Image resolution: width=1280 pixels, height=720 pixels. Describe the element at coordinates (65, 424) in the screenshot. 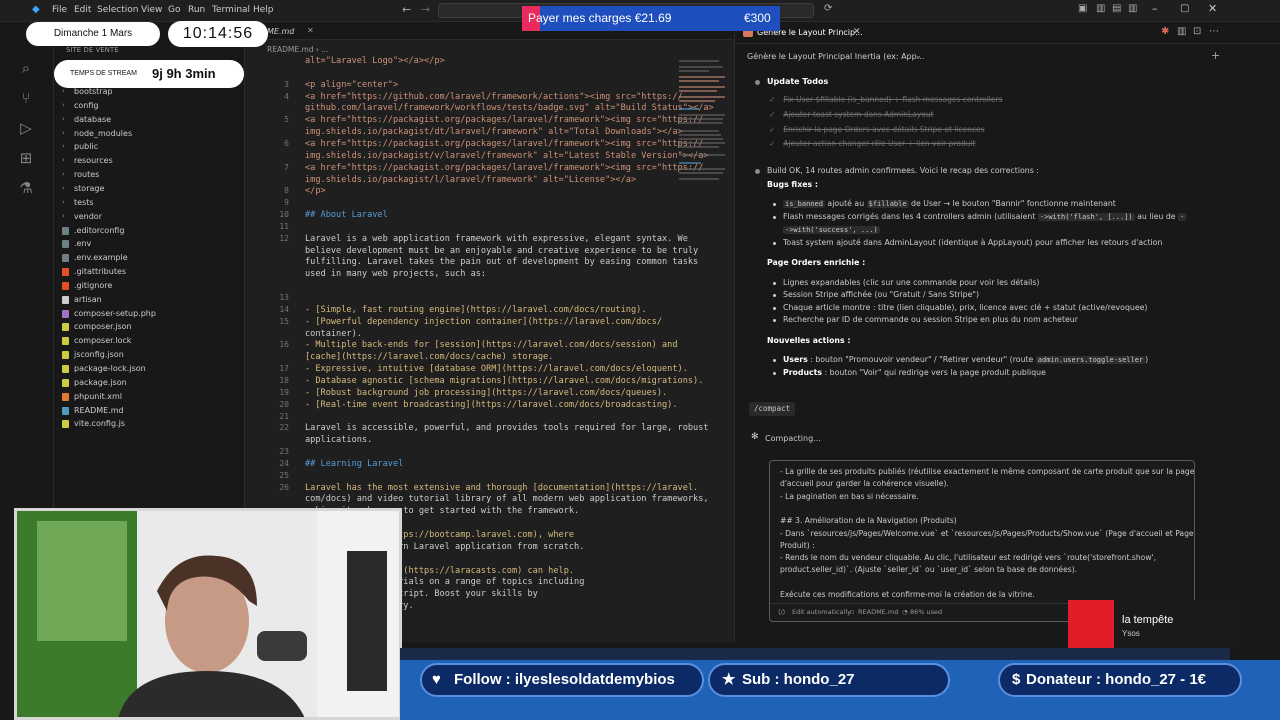

I see `js-file-icon` at that location.